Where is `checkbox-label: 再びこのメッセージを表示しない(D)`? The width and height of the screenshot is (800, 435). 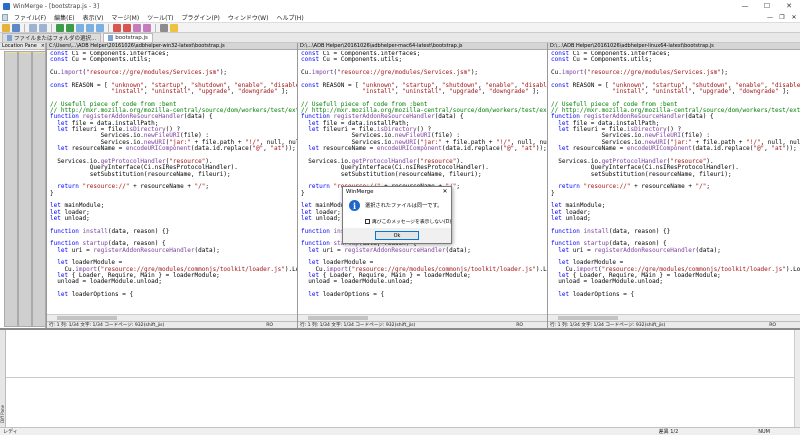 checkbox-label: 再びこのメッセージを表示しない(D) is located at coordinates (411, 221).